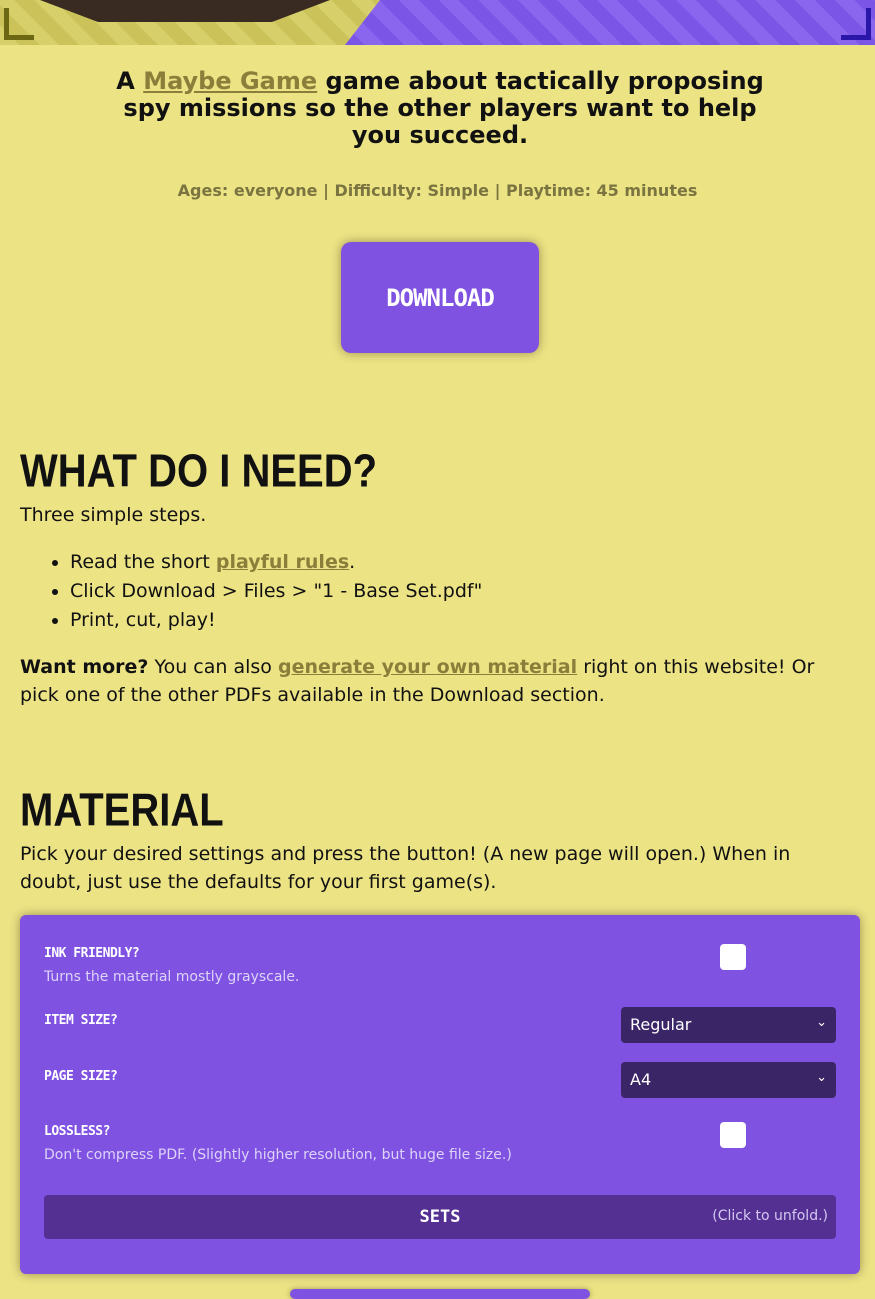 This screenshot has height=1299, width=875. I want to click on item-size-label: ITEM SIZE?, so click(81, 1020).